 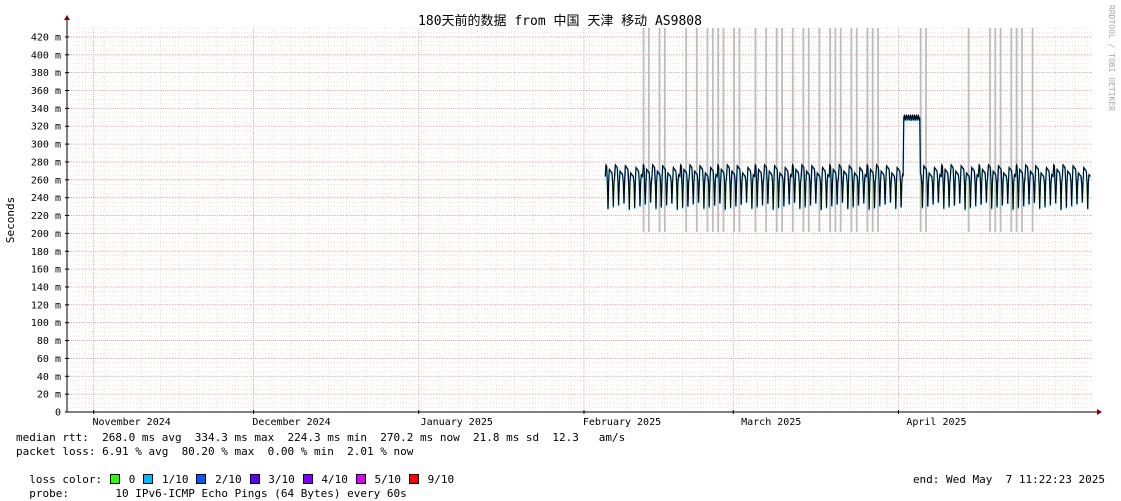 I want to click on x-axis-arrow, so click(x=1099, y=412).